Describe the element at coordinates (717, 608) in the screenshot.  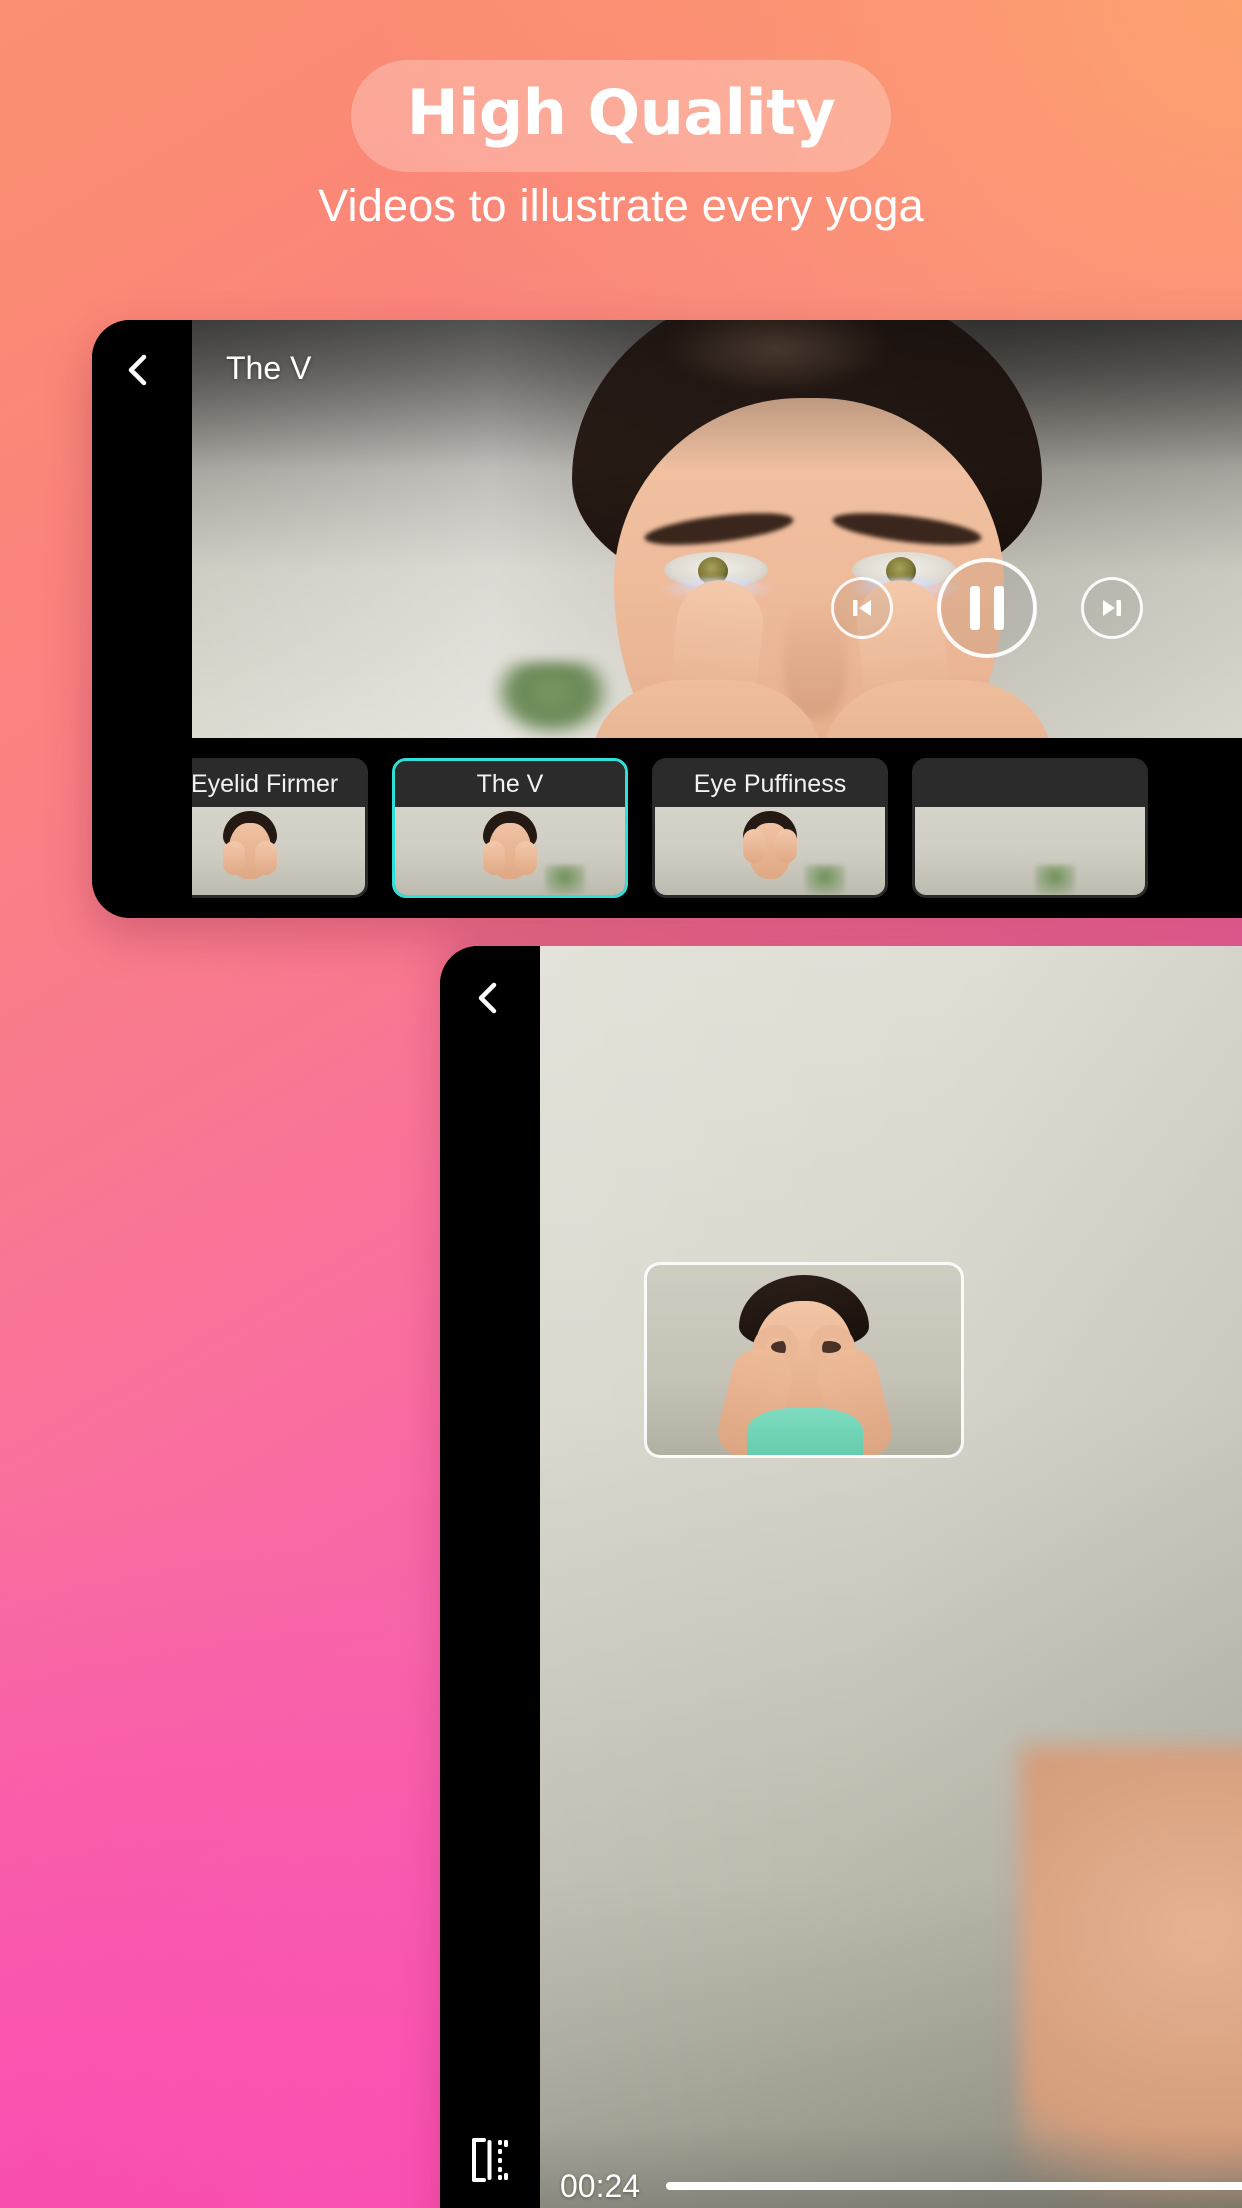
I see `playback-controls` at that location.